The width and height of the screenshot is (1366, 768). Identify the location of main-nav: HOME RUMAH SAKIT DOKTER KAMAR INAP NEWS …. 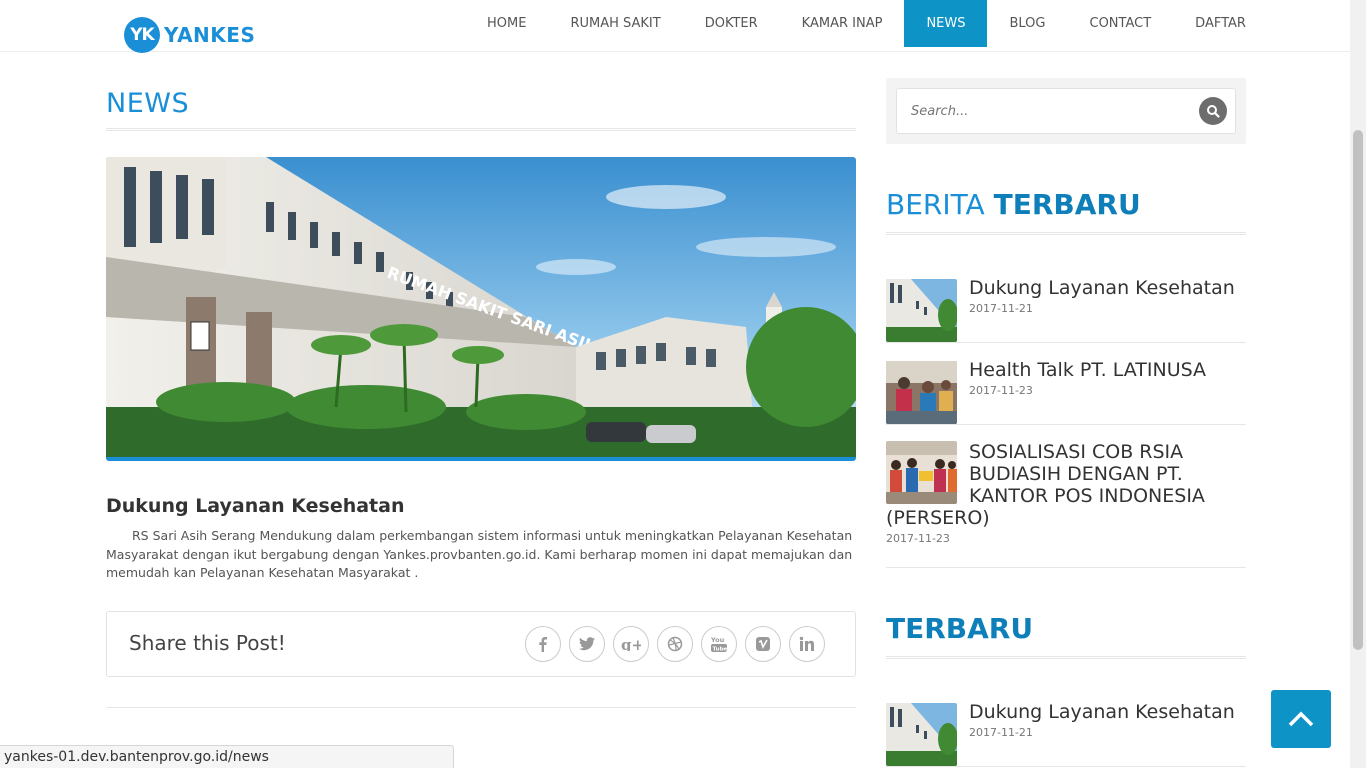
(866, 23).